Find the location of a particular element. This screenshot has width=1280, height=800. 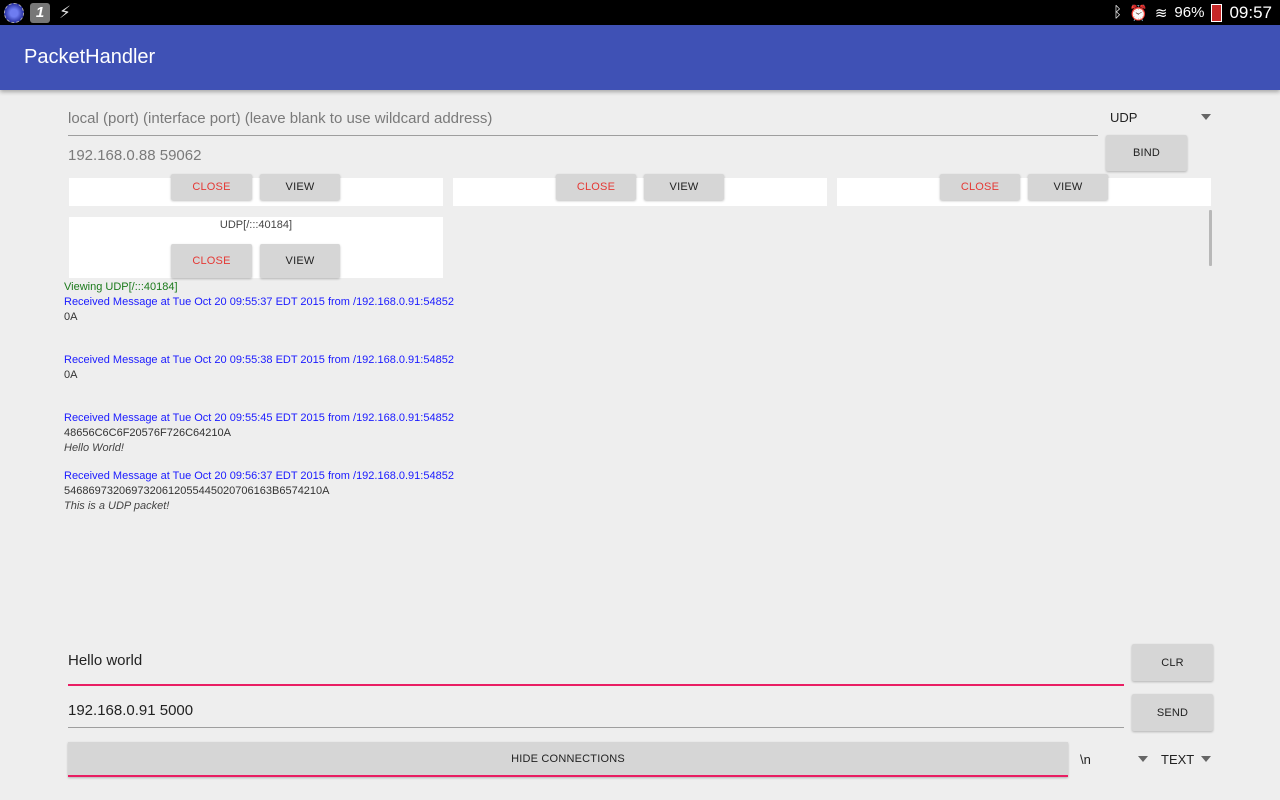

format-spinner: TEXT is located at coordinates (1187, 761).